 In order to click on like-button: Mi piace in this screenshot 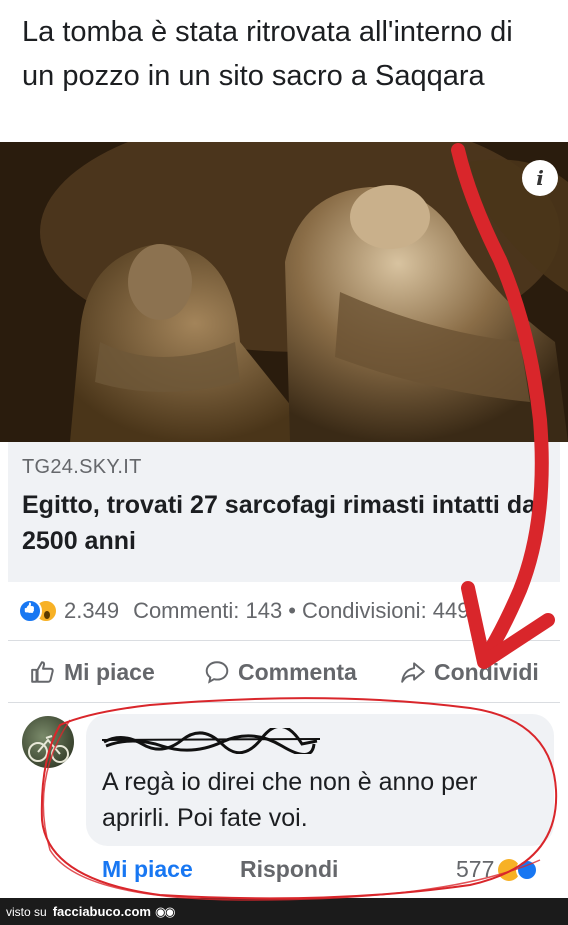, I will do `click(92, 672)`.